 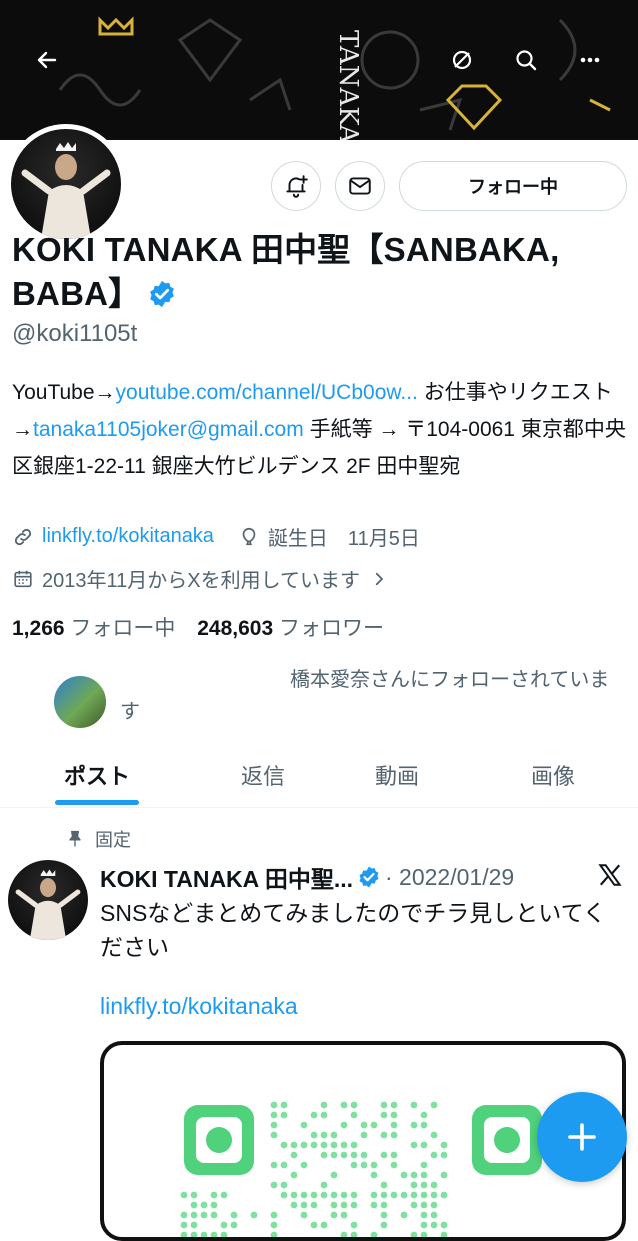 I want to click on profile-meta-row: linkfly.to/kokitanaka 誕生日 11月5日, so click(x=216, y=536).